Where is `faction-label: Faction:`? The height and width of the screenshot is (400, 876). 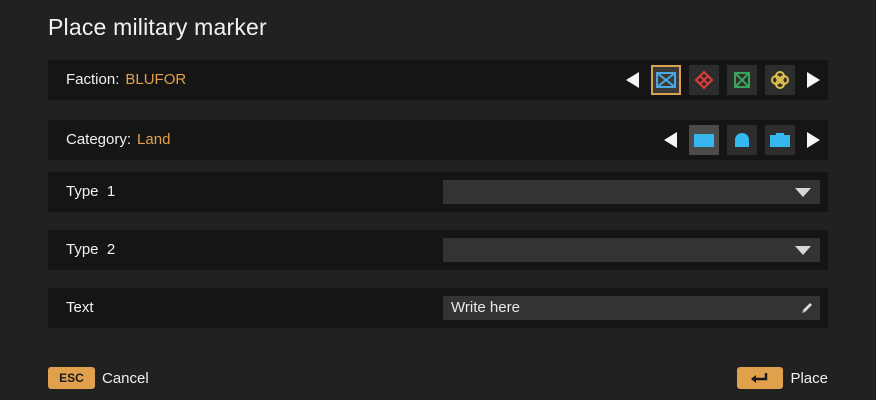 faction-label: Faction: is located at coordinates (93, 79).